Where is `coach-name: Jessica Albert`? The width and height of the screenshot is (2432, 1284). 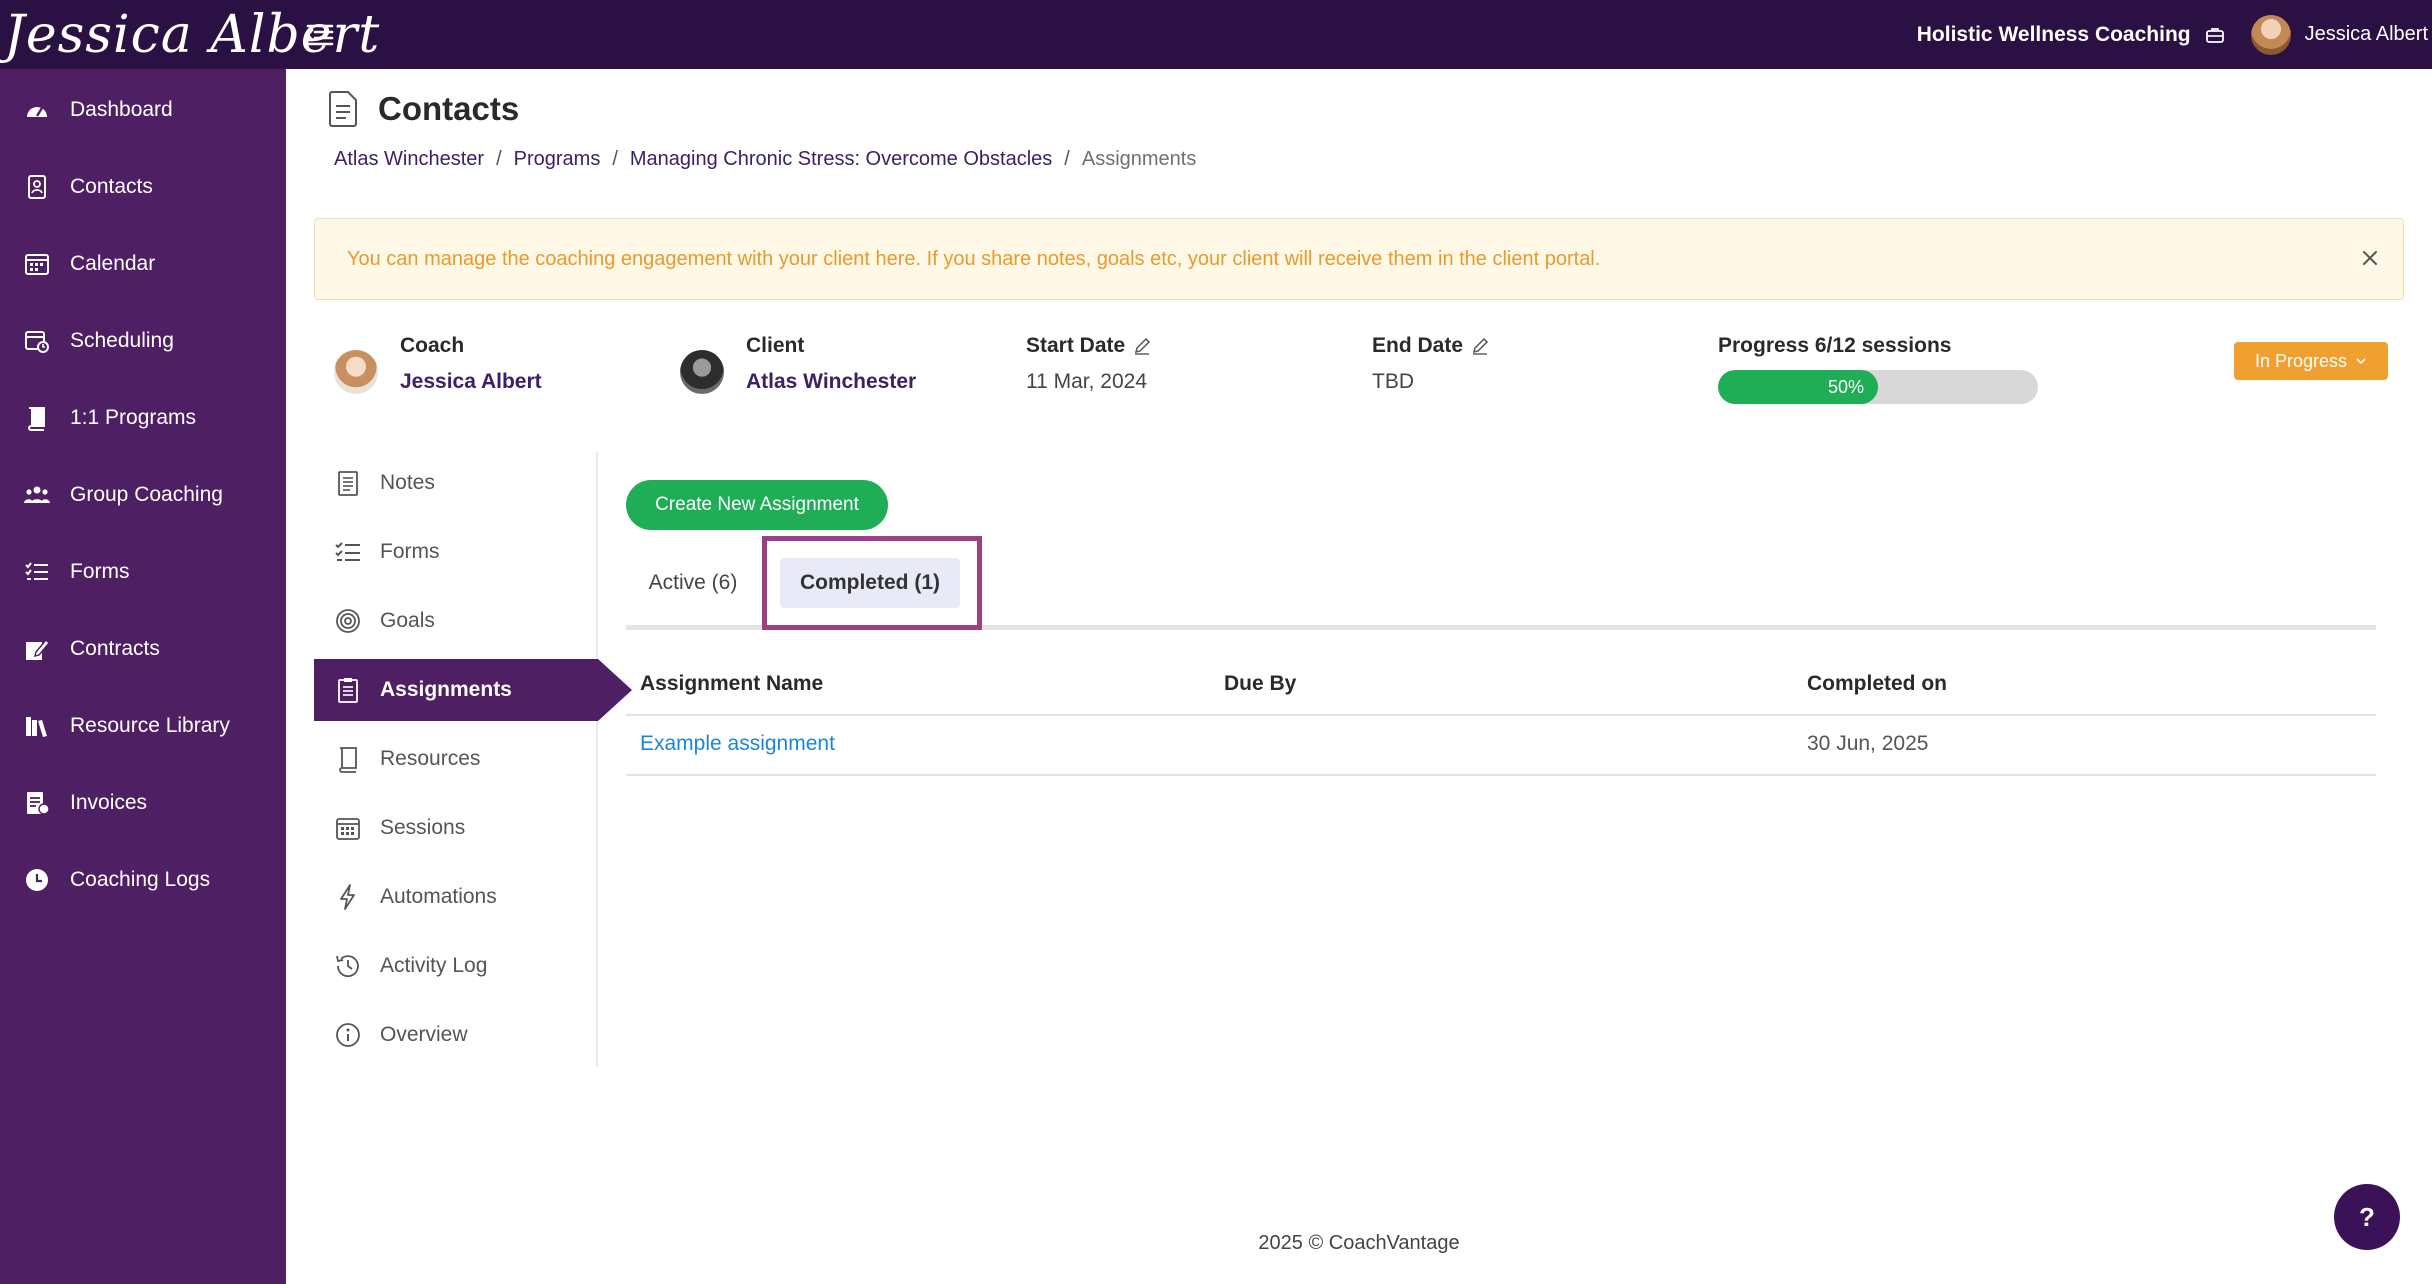 coach-name: Jessica Albert is located at coordinates (471, 382).